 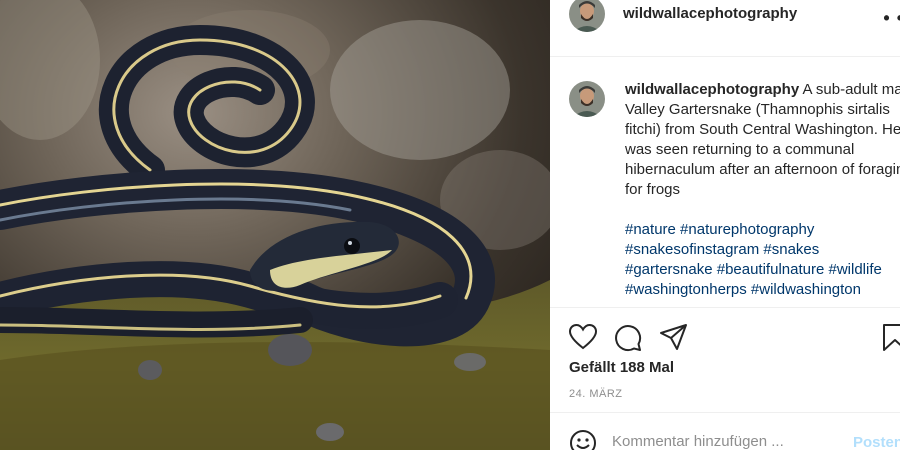 What do you see at coordinates (762, 230) in the screenshot?
I see `hashtag-line: #nature #naturephotography` at bounding box center [762, 230].